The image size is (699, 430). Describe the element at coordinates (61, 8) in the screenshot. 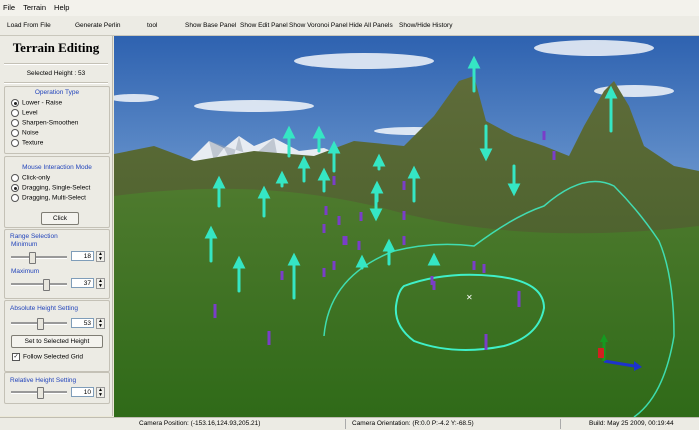

I see `menu-help: Help` at that location.